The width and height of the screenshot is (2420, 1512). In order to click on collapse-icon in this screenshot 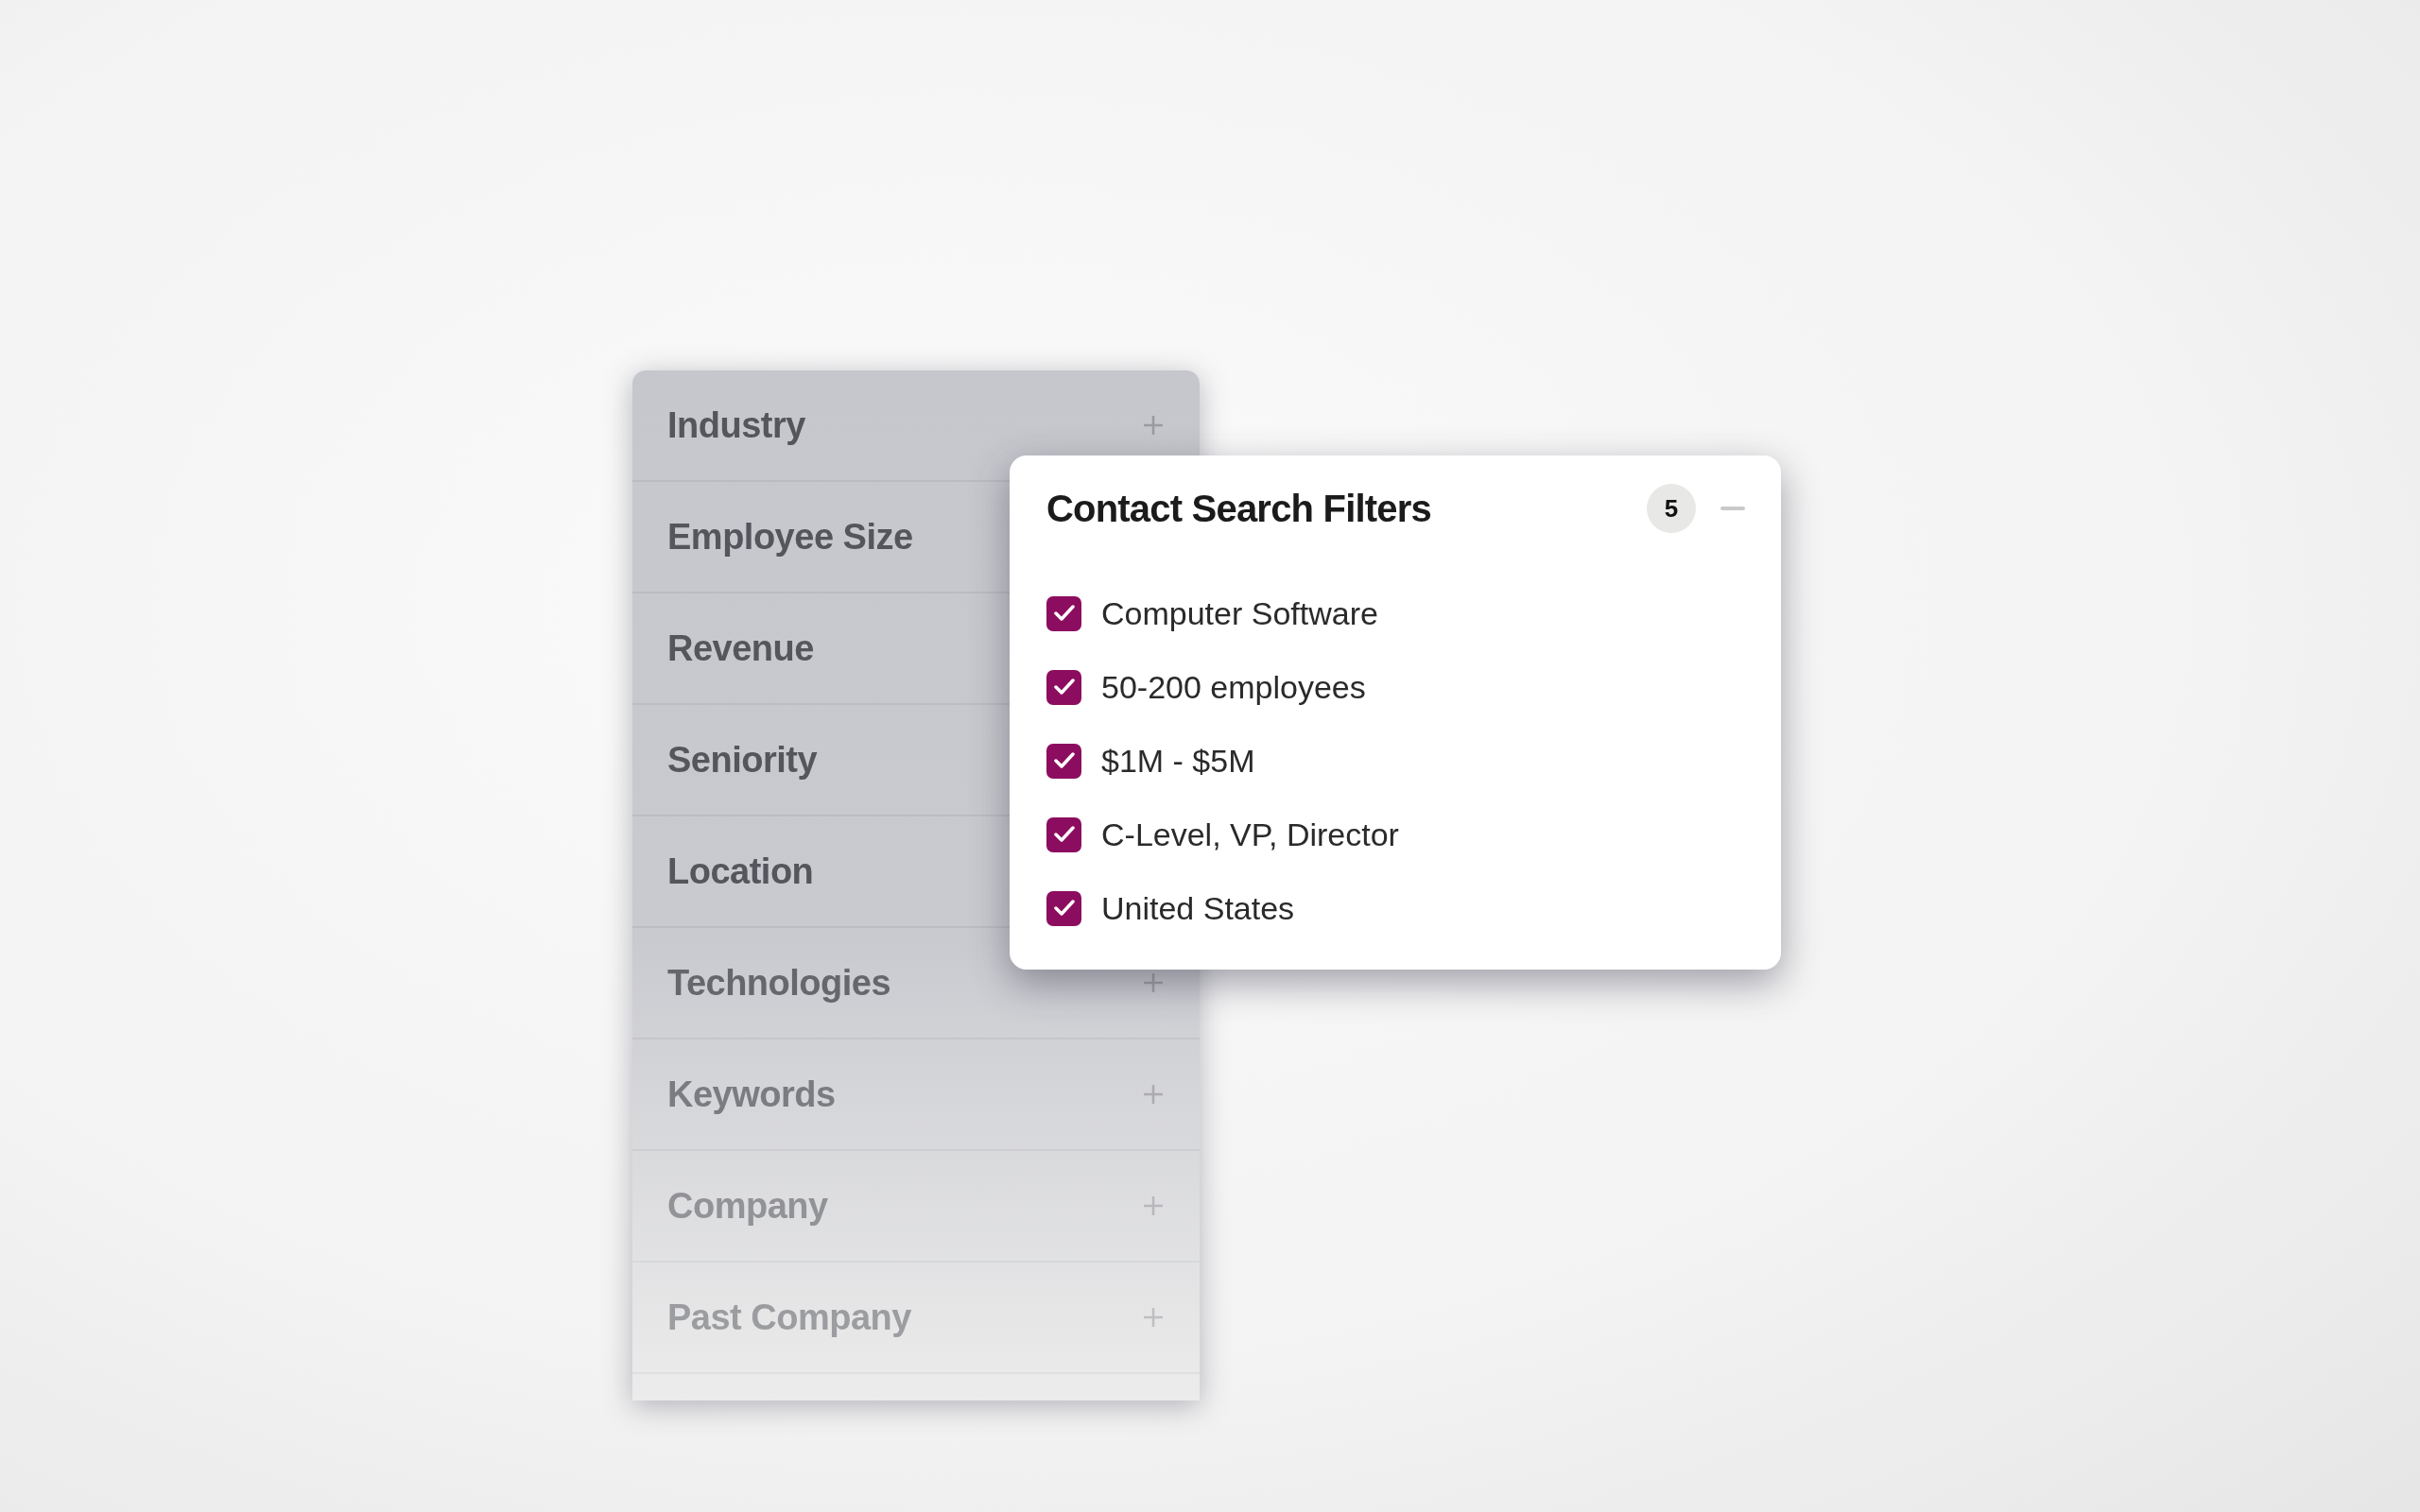, I will do `click(1732, 508)`.